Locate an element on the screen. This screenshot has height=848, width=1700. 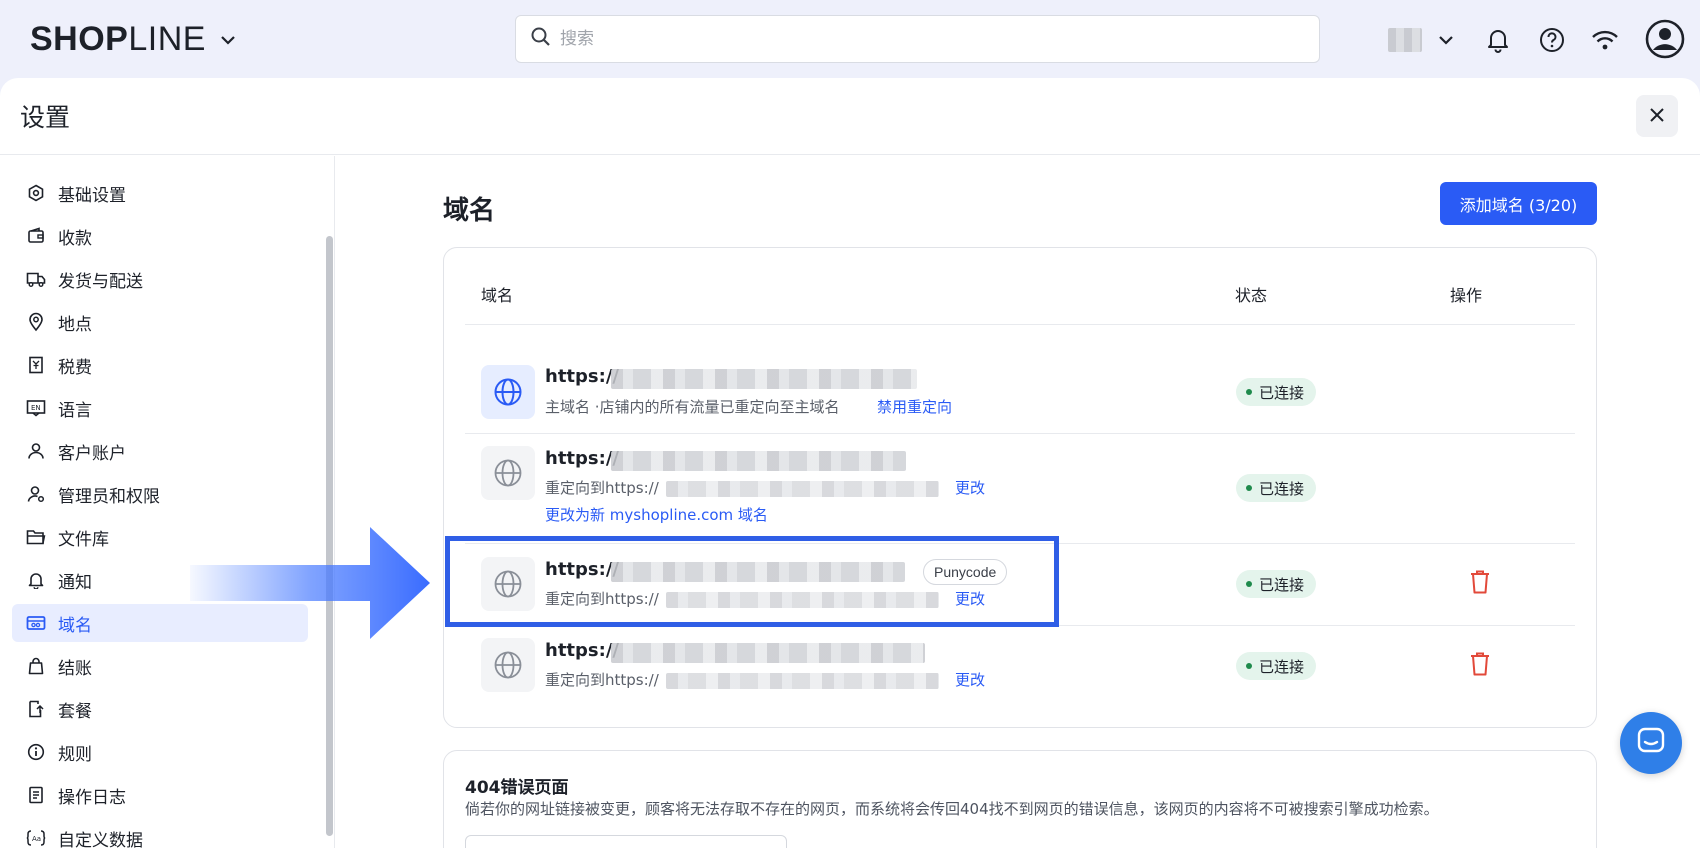
sidebar-item-shipping: 发货与配送 is located at coordinates (160, 279).